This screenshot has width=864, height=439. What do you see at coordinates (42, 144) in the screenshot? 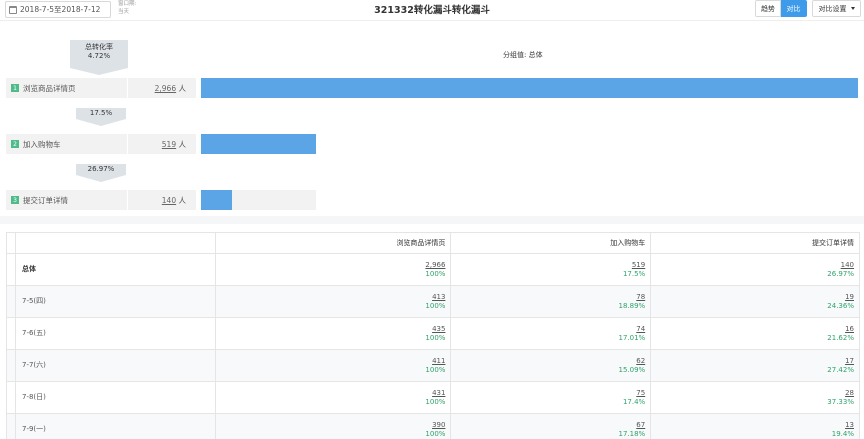
I see `step-name: 加入购物车` at bounding box center [42, 144].